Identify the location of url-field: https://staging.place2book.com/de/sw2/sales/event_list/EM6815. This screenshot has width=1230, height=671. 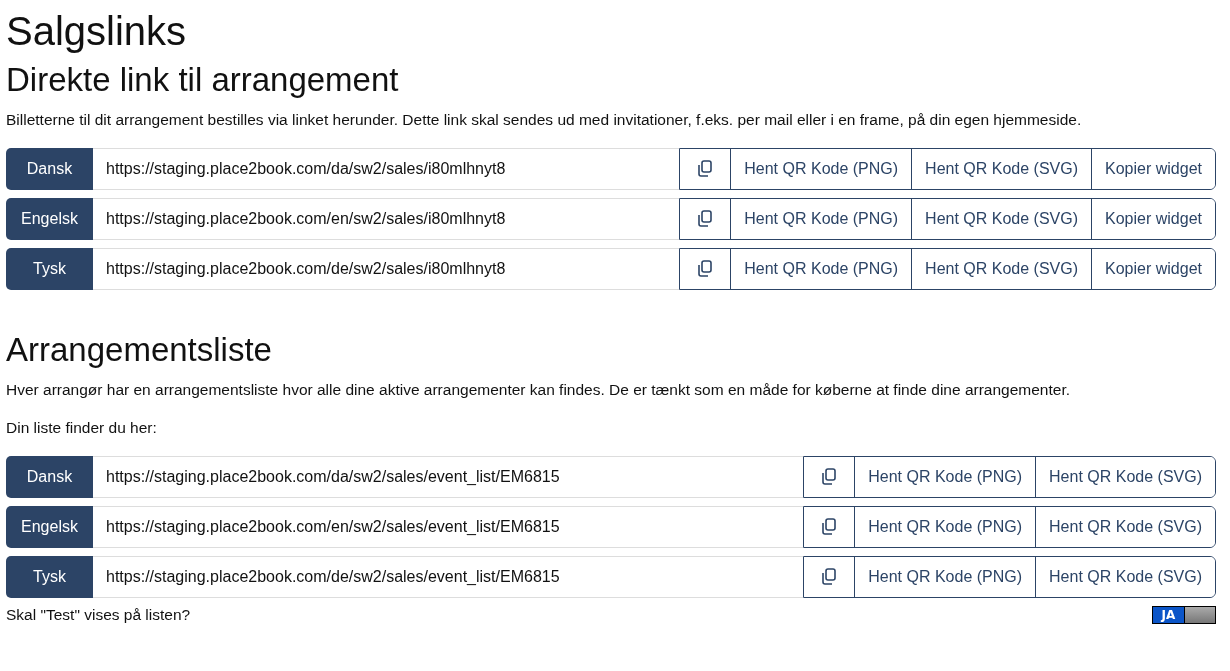
(448, 577).